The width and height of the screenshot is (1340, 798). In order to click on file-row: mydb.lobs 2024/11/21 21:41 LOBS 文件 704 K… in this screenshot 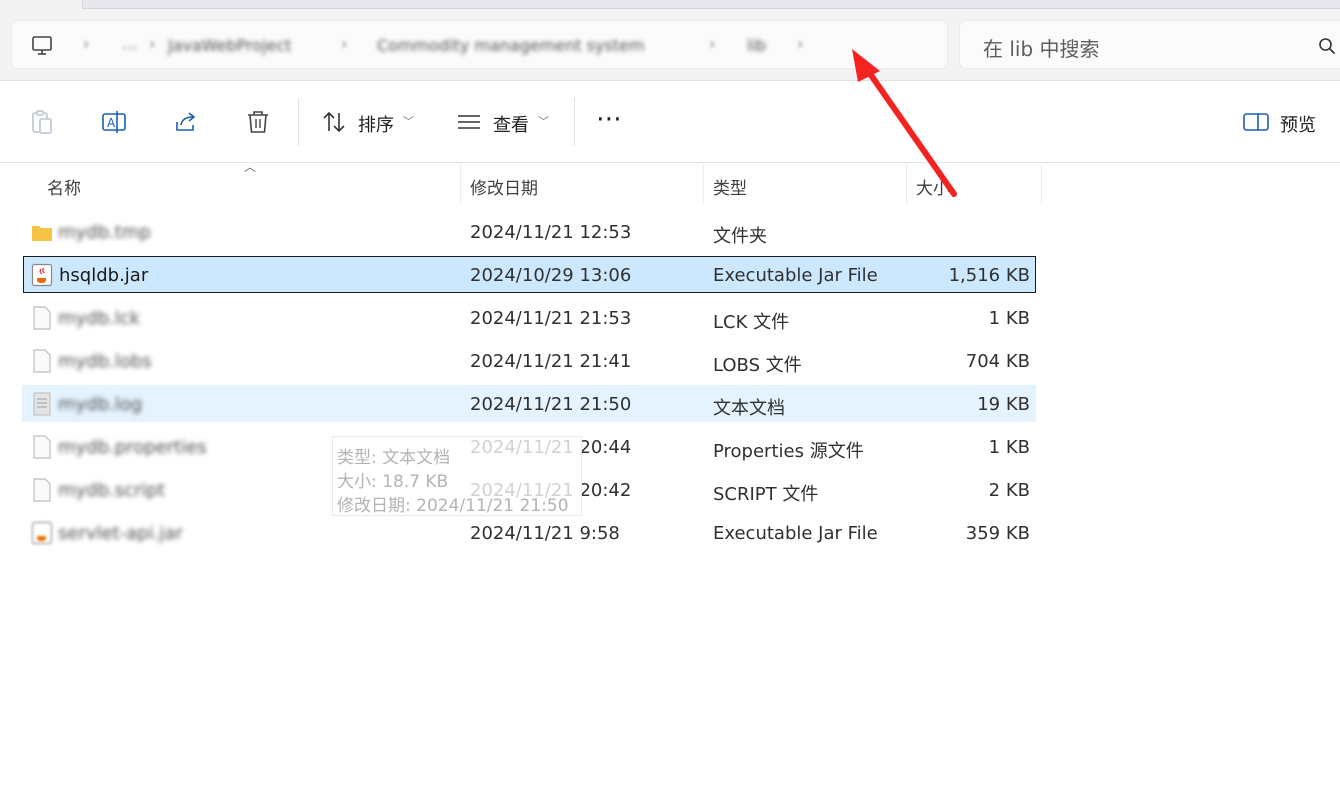, I will do `click(529, 360)`.